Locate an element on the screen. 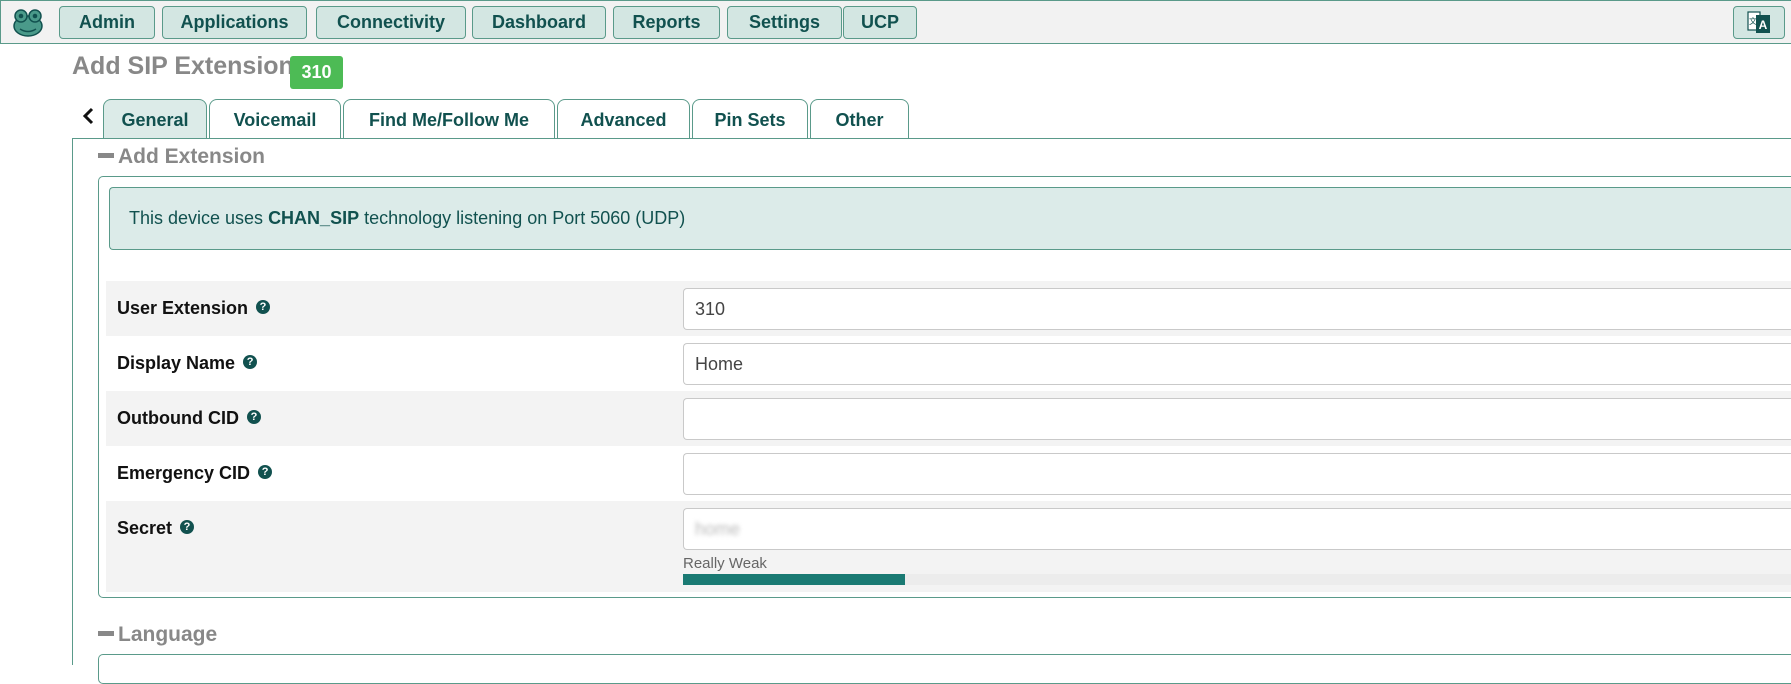 This screenshot has height=684, width=1791. tab-pin-sets: Pin Sets is located at coordinates (750, 119).